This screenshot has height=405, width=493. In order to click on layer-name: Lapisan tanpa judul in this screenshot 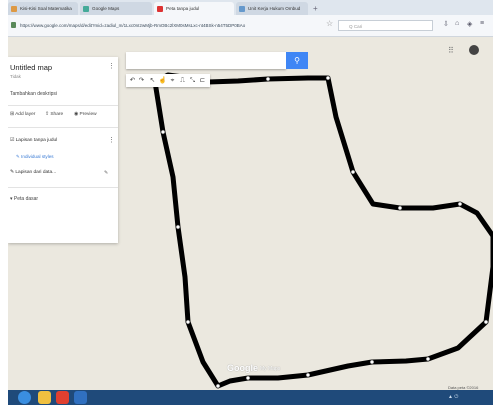, I will do `click(36, 140)`.